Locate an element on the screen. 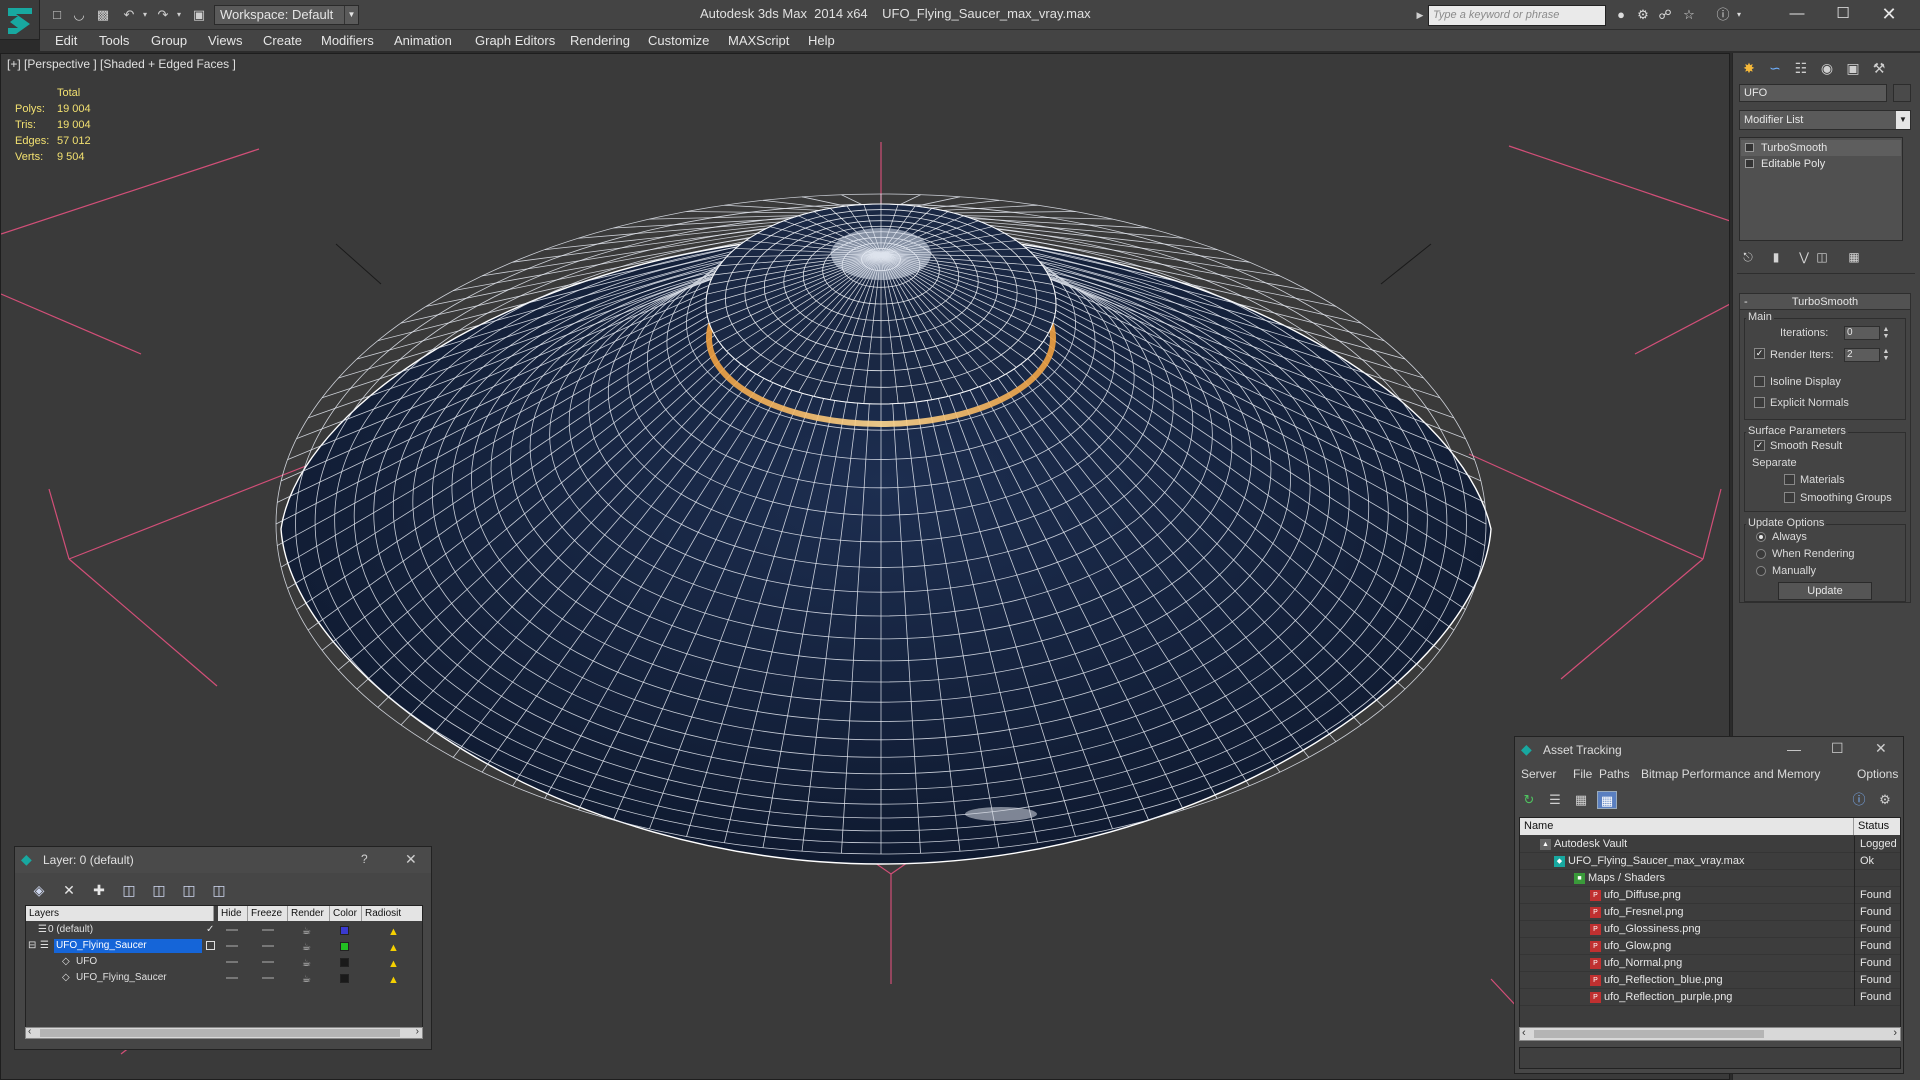  favorites-star-icon: ☆ is located at coordinates (1689, 15).